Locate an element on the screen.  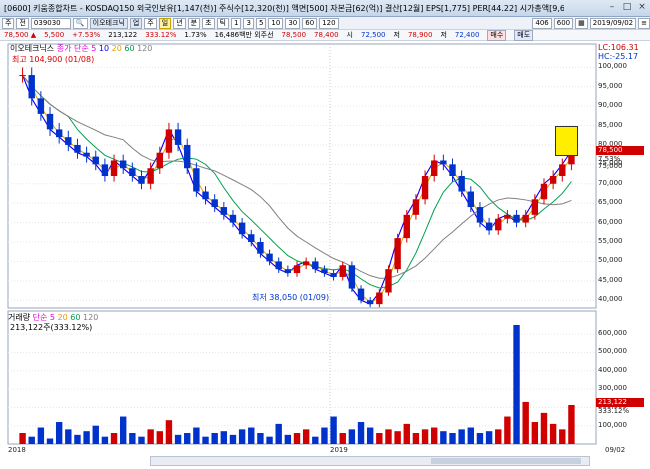
highlight-box is located at coordinates (566, 141).